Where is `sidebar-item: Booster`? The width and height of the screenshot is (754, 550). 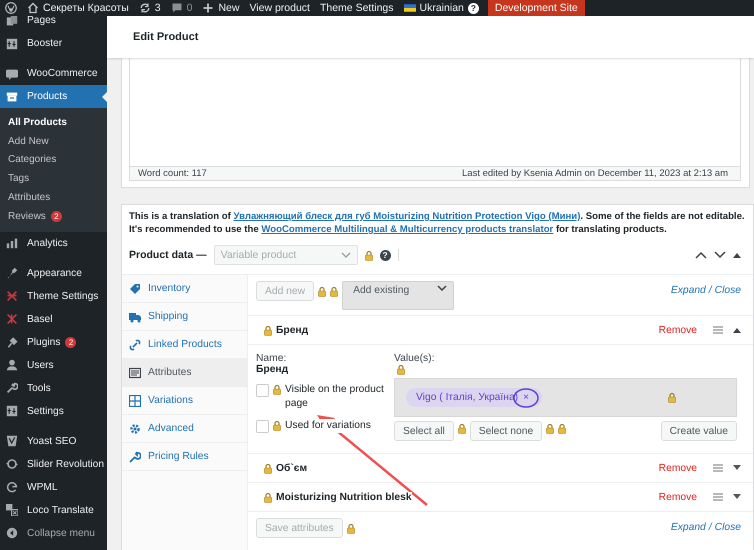
sidebar-item: Booster is located at coordinates (53, 43).